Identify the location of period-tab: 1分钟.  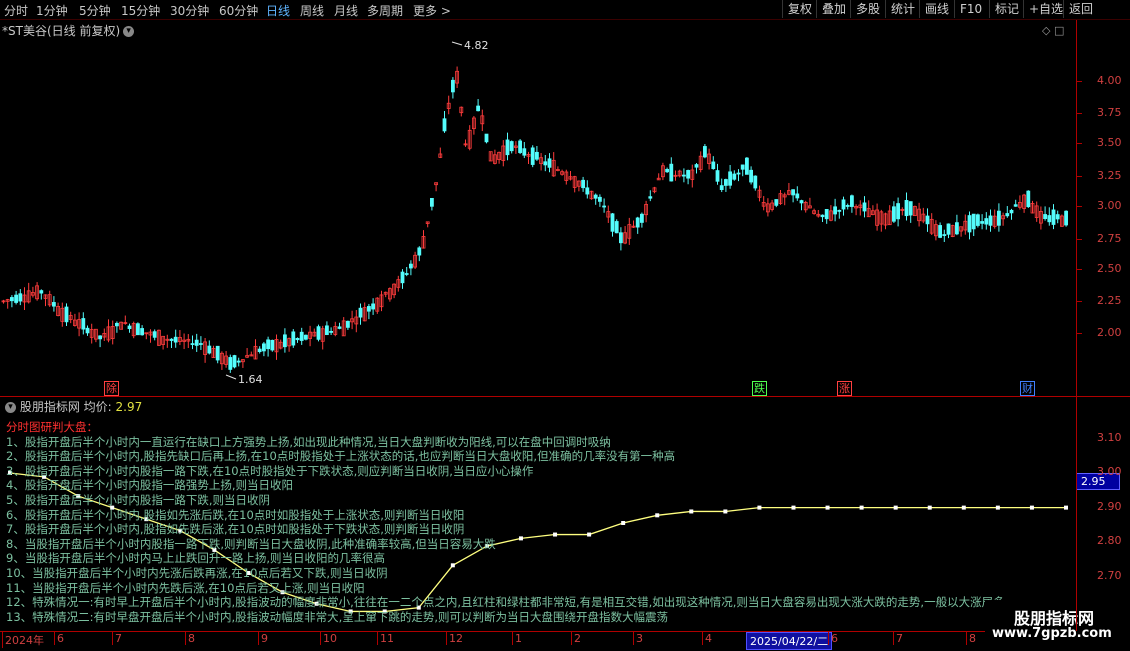
(52, 10).